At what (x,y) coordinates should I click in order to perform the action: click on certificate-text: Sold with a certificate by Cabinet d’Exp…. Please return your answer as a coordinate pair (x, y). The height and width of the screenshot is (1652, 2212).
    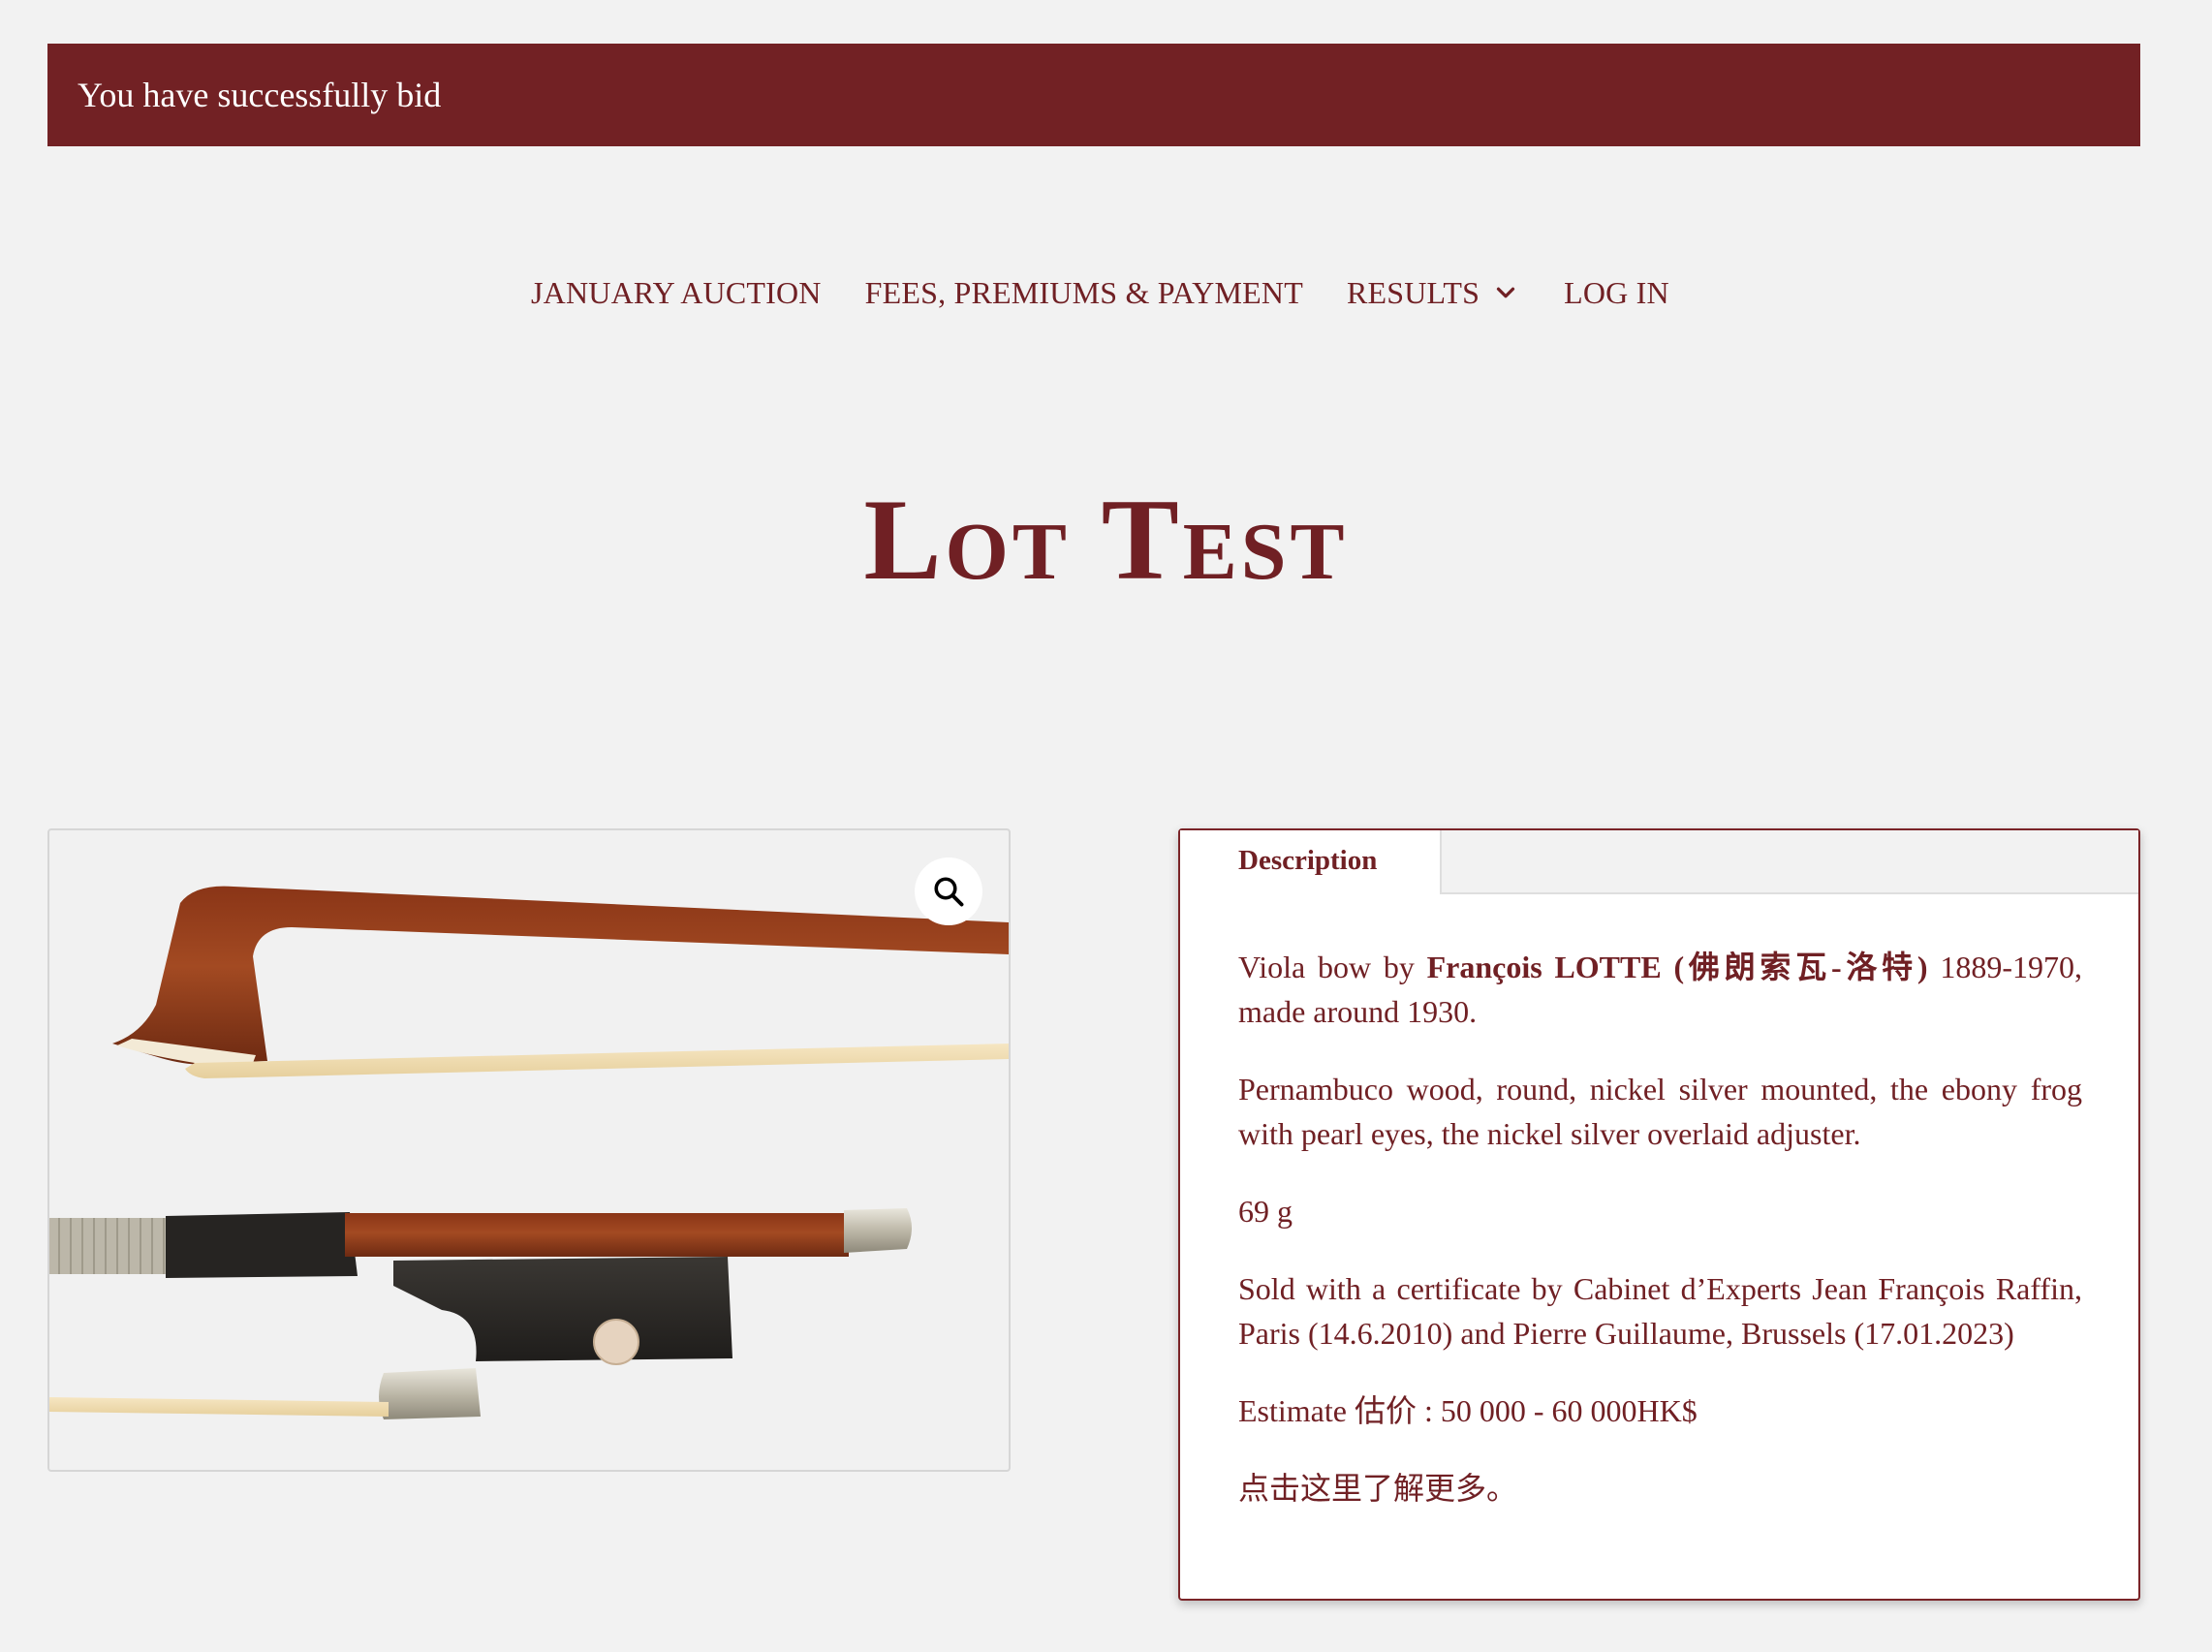
    Looking at the image, I should click on (1660, 1311).